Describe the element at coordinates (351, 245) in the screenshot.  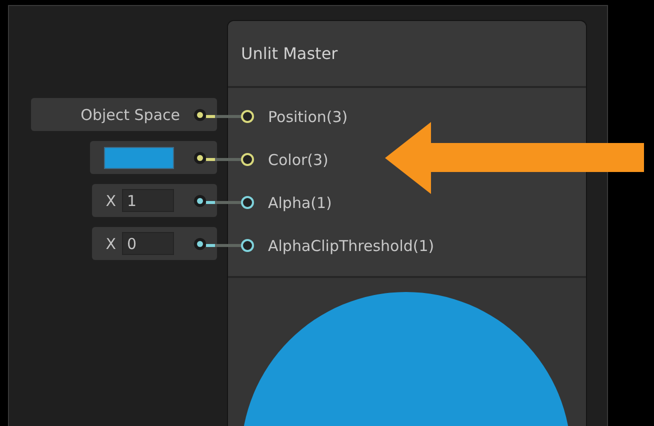
I see `port-label: AlphaClipThreshold(1)` at that location.